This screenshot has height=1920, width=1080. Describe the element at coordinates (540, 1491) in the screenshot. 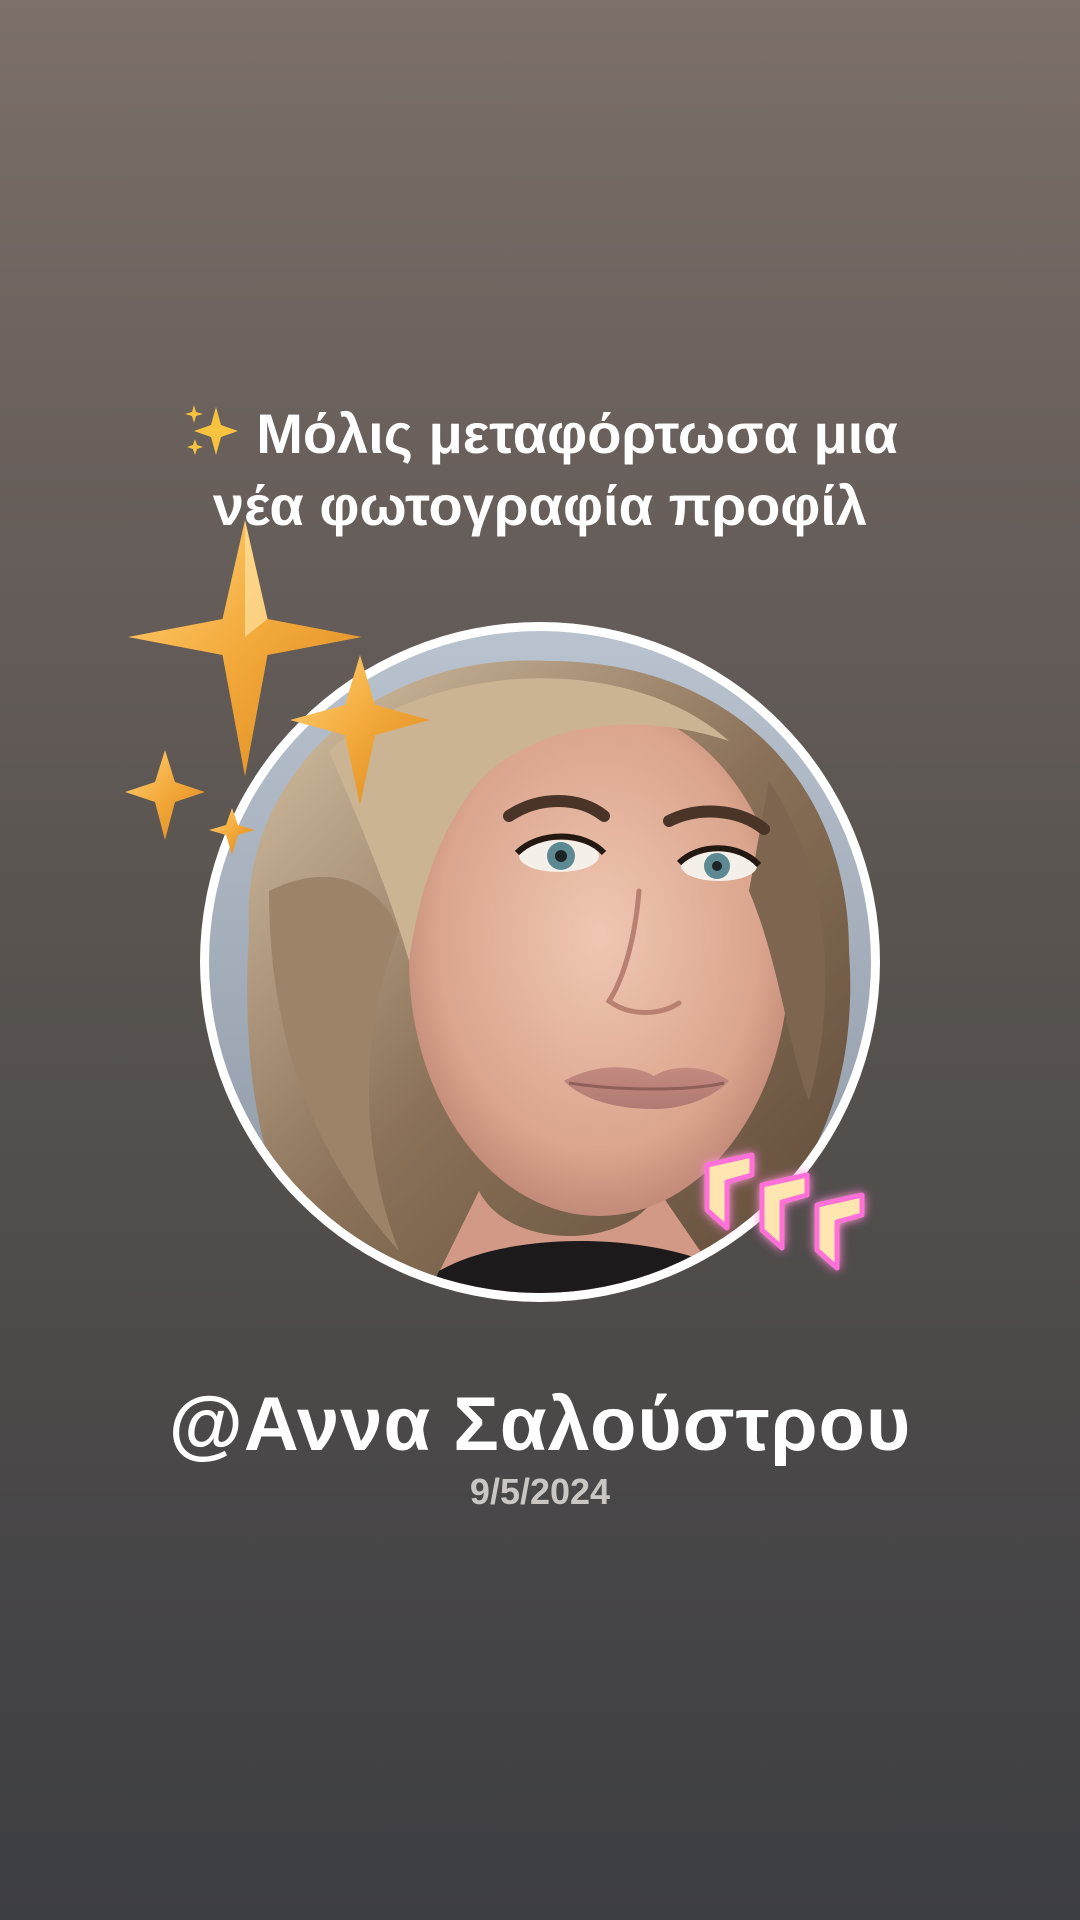

I see `post-date: 9/5/2024` at that location.